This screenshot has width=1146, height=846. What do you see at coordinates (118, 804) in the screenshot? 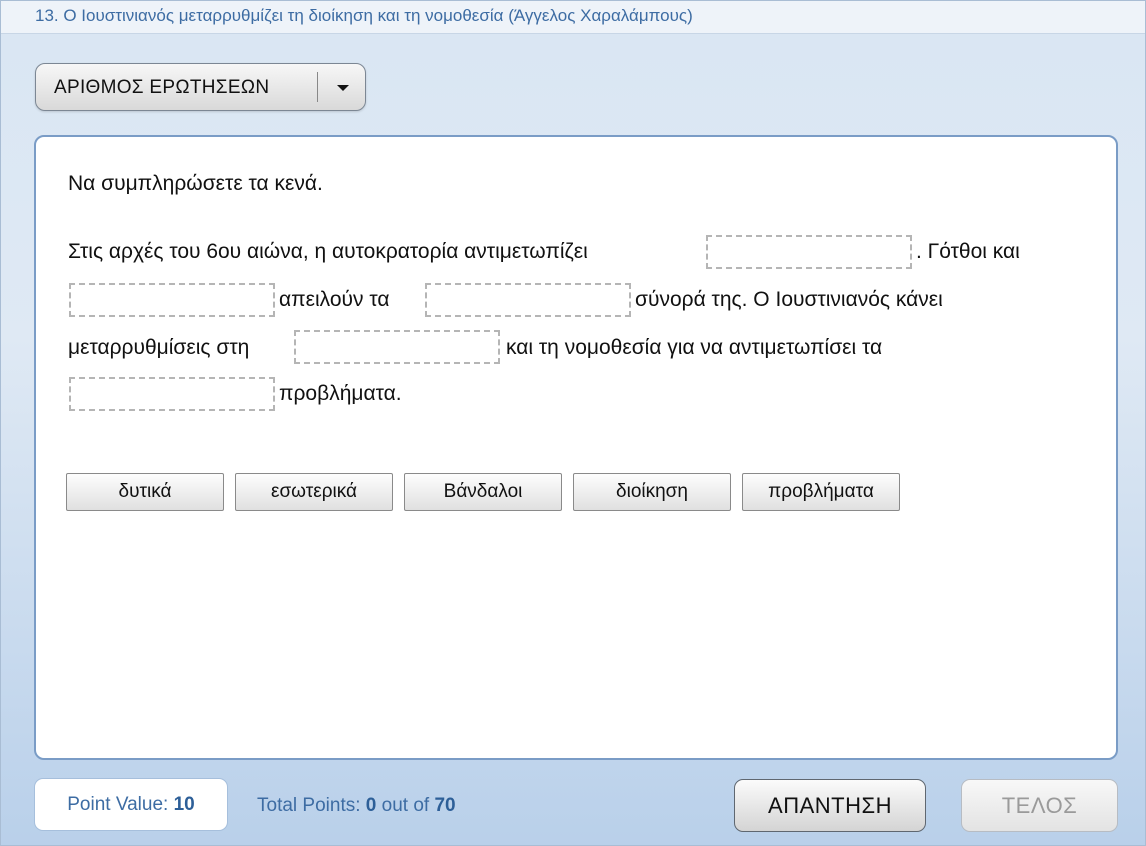
I see `point-value-label: Point Value:` at bounding box center [118, 804].